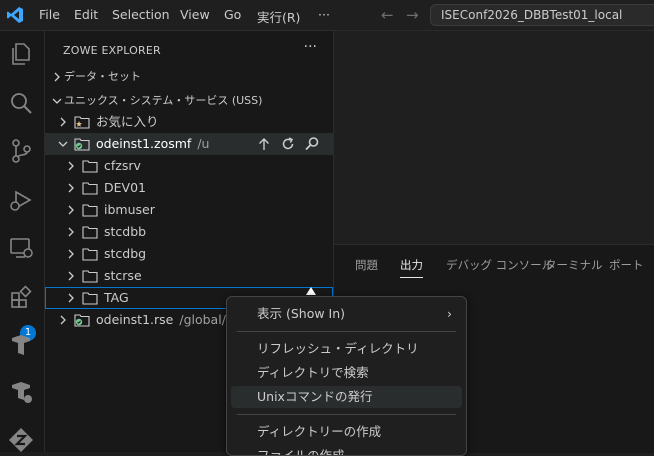  What do you see at coordinates (125, 253) in the screenshot?
I see `folder-label: stcdbg` at bounding box center [125, 253].